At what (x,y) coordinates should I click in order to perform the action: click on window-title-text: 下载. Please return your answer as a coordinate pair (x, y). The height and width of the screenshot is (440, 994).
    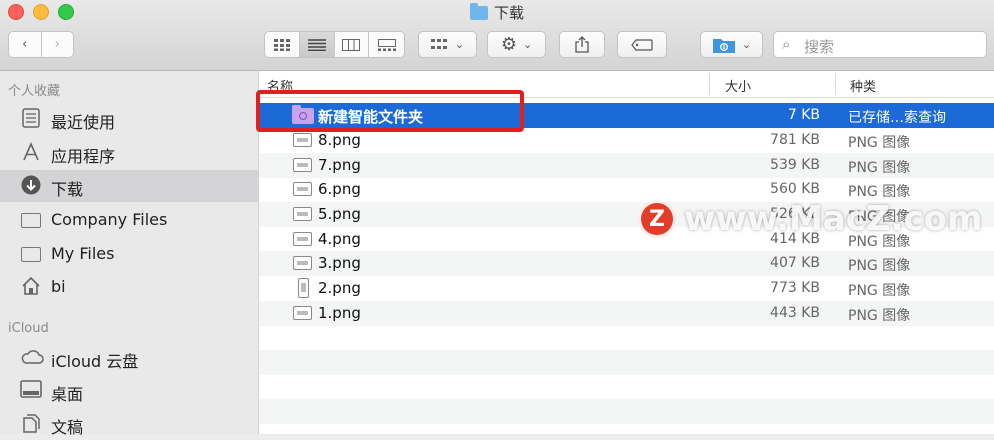
    Looking at the image, I should click on (508, 13).